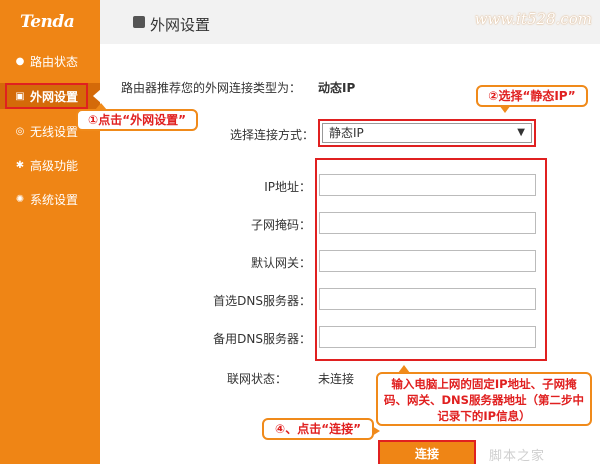  Describe the element at coordinates (280, 263) in the screenshot. I see `gateway-label: 默认网关：` at that location.